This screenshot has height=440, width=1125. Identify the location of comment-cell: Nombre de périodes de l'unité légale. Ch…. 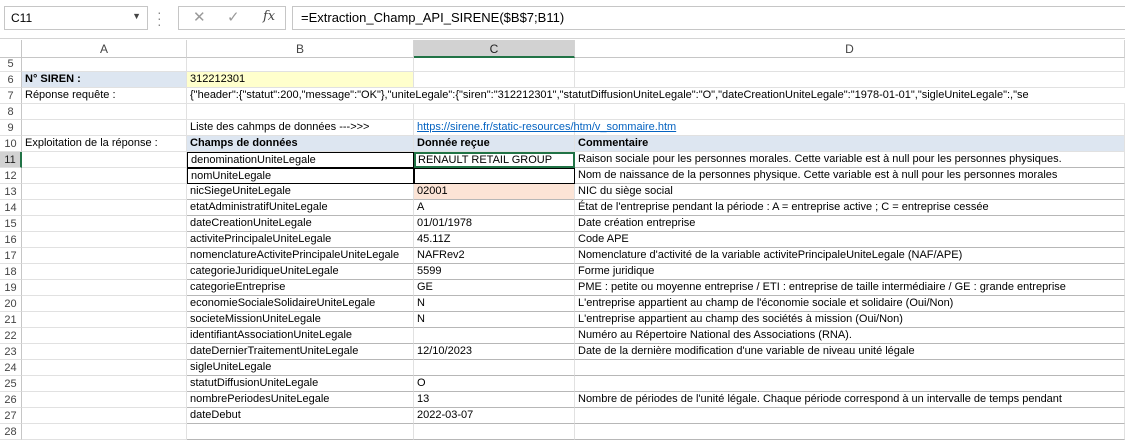
(850, 400).